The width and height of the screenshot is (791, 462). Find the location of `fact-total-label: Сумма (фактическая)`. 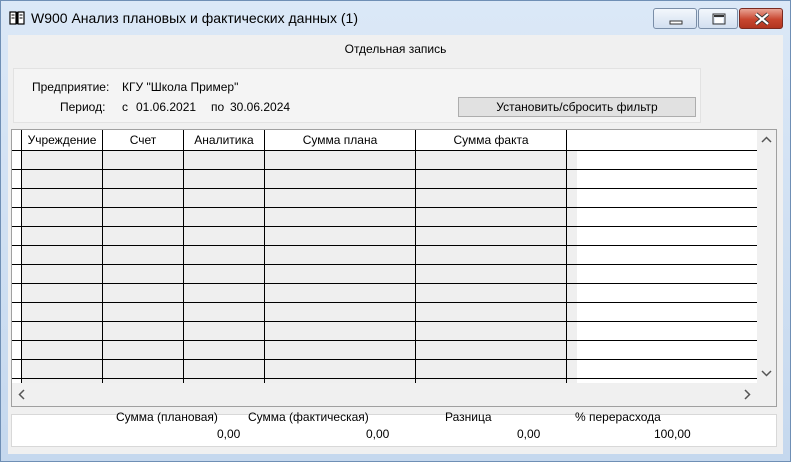

fact-total-label: Сумма (фактическая) is located at coordinates (308, 417).